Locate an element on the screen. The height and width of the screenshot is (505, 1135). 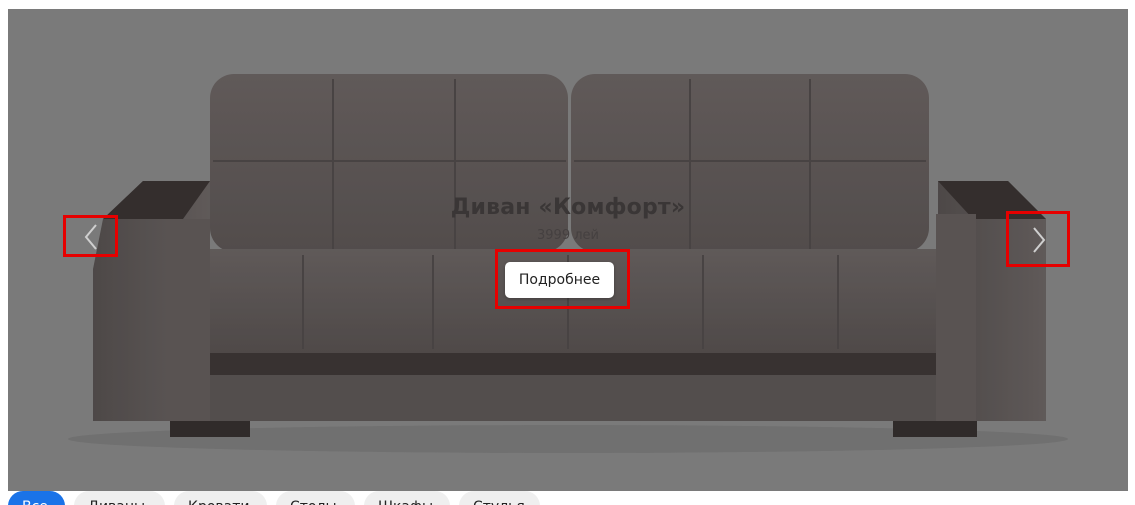
slide-title: Диван «Комфорт» is located at coordinates (568, 207).